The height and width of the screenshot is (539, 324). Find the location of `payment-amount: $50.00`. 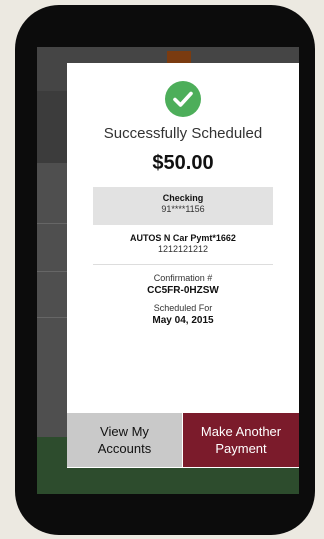

payment-amount: $50.00 is located at coordinates (183, 163).